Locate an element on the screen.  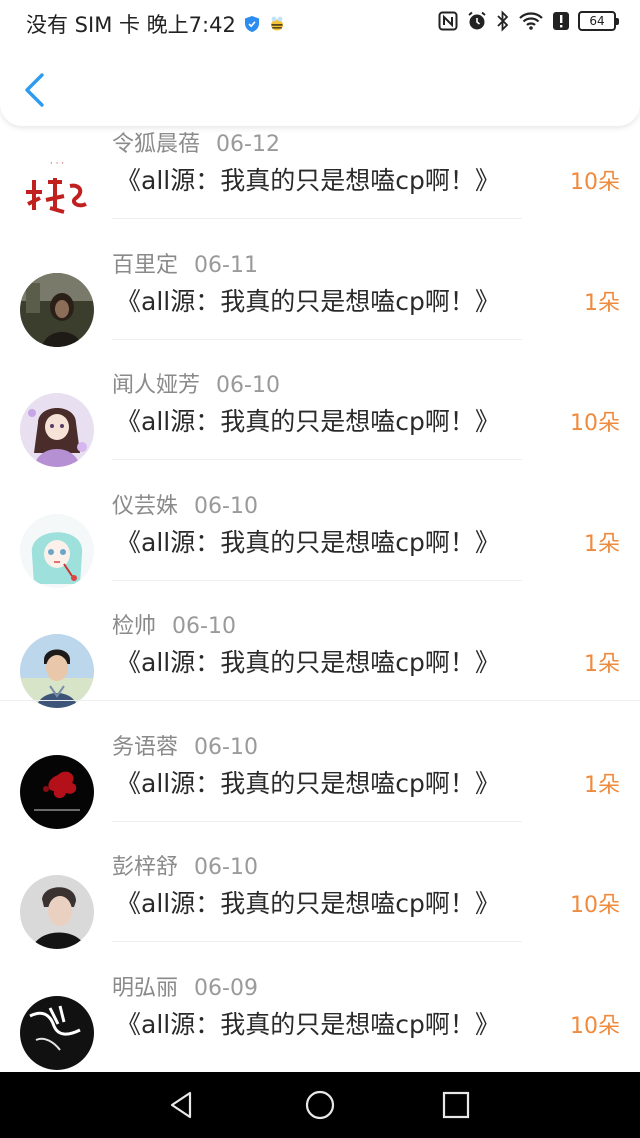
list-item: 闻人娅芳 06-10 《all源：我真的只是想嗑cp啊！》 10朵 is located at coordinates (320, 421).